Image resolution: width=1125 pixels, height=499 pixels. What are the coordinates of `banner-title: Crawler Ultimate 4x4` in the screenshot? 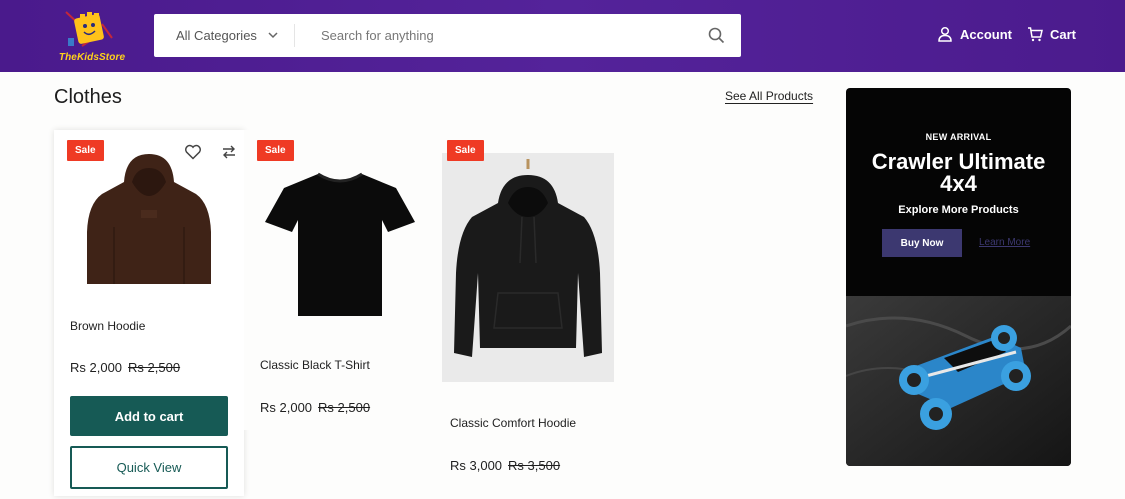 It's located at (958, 173).